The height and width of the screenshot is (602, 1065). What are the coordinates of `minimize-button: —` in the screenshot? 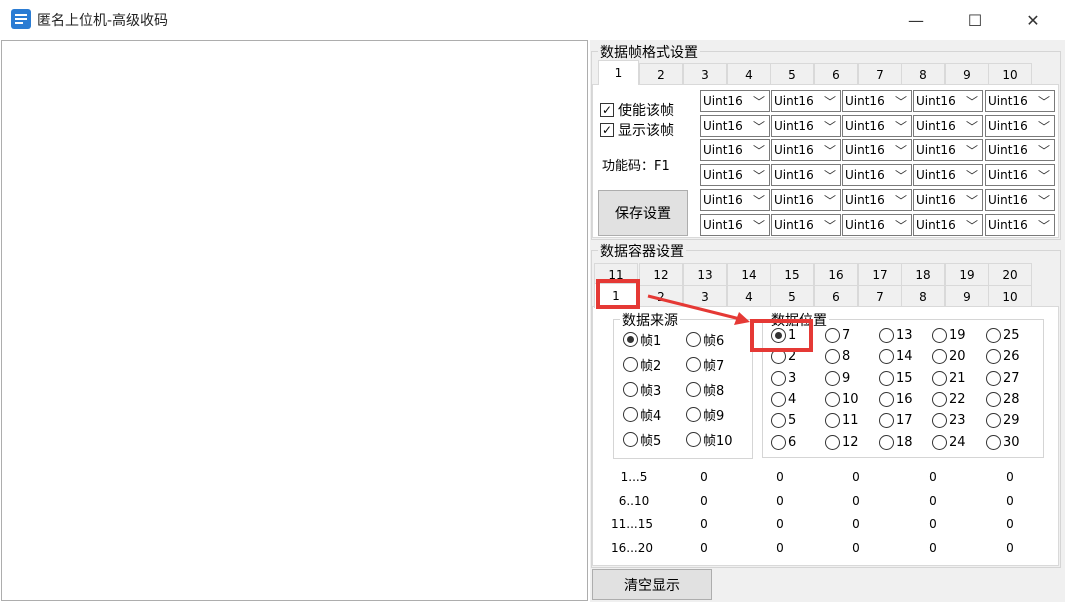 It's located at (916, 20).